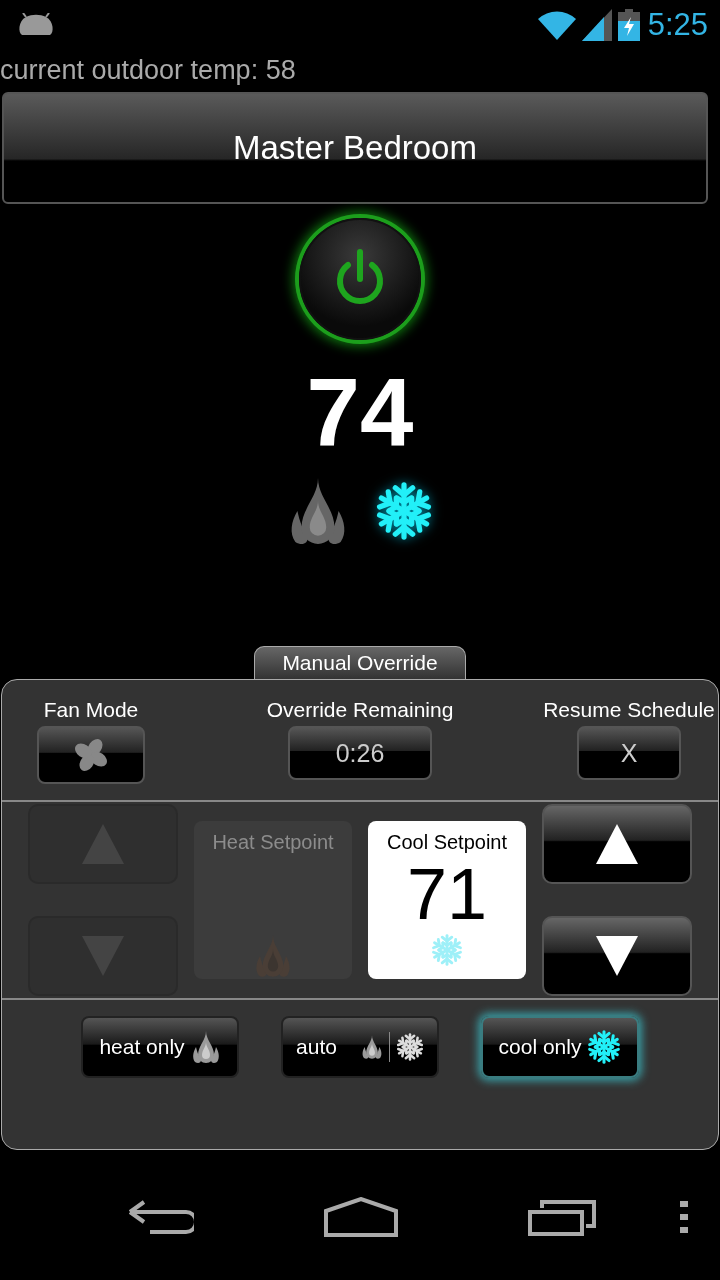 Image resolution: width=720 pixels, height=1280 pixels. I want to click on mode-button: heat only, so click(160, 1047).